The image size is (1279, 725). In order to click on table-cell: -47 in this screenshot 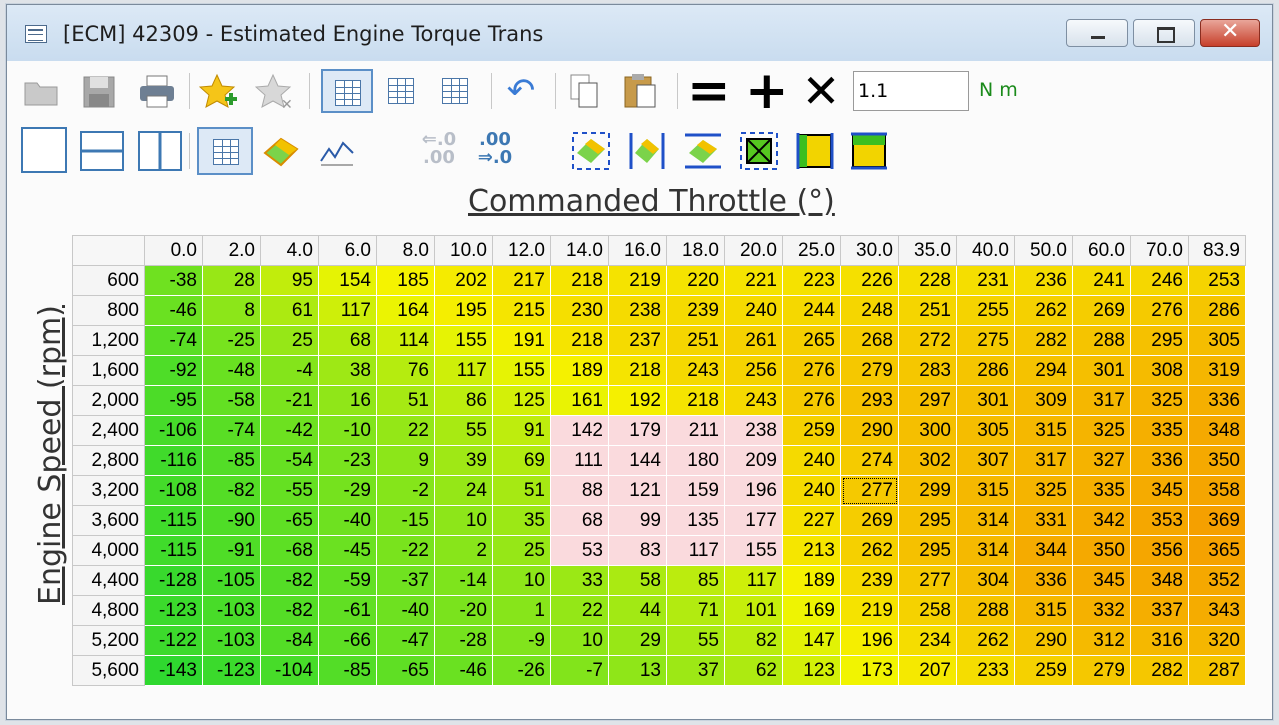, I will do `click(405, 640)`.